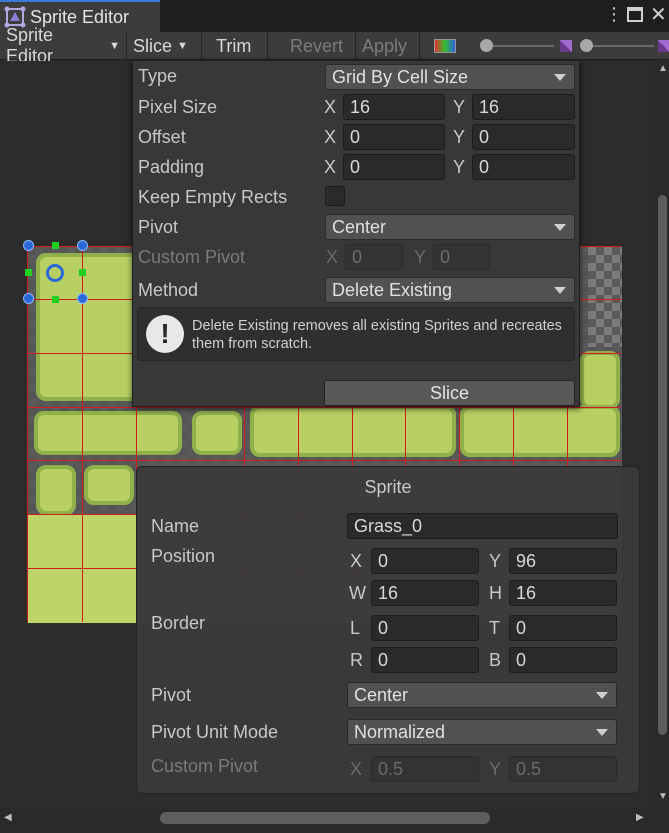 Image resolution: width=669 pixels, height=833 pixels. I want to click on sprite-editor-dropdown: Sprite Editor ▼, so click(63, 45).